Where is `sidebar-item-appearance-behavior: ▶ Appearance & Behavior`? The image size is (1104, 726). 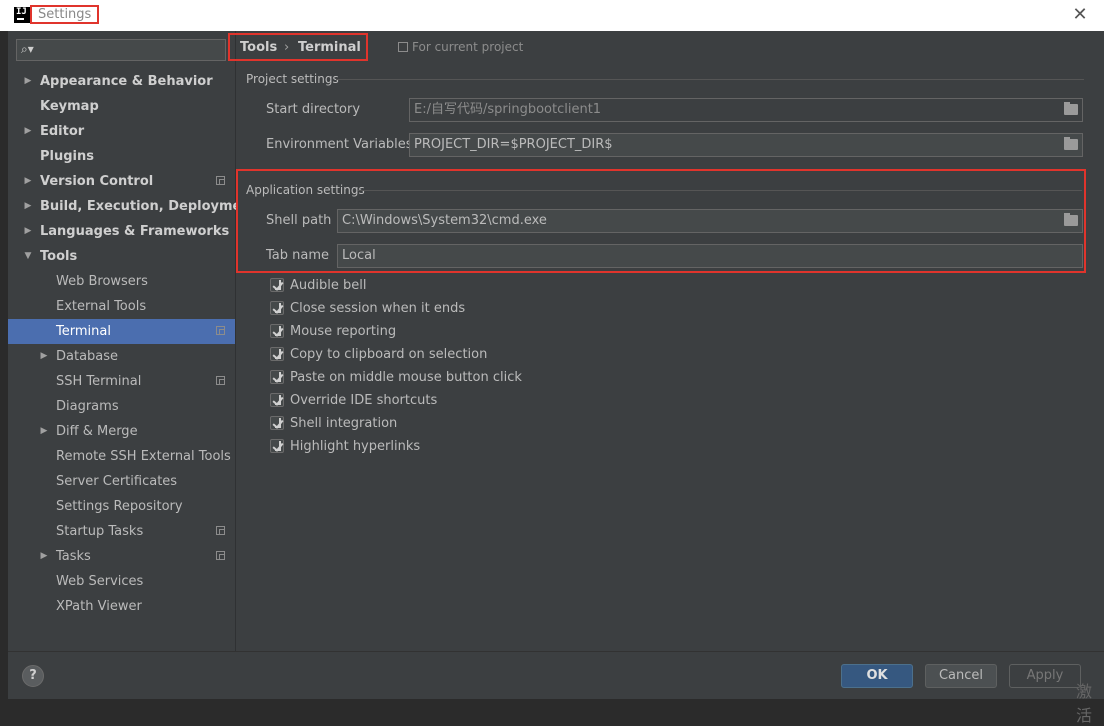
sidebar-item-appearance-behavior: ▶ Appearance & Behavior is located at coordinates (121, 81).